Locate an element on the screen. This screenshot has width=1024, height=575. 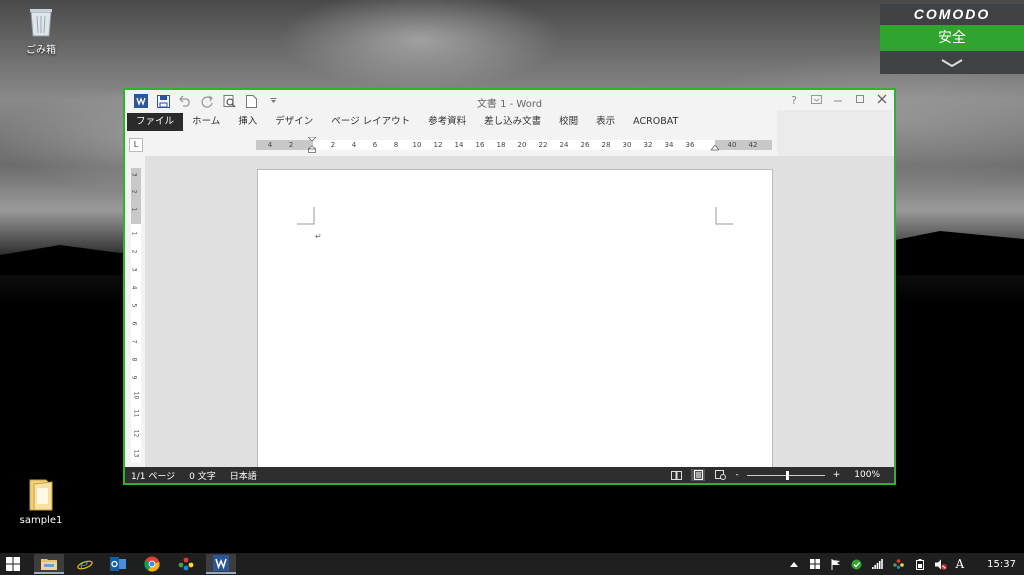
vertical-ruler-number: 3 is located at coordinates (134, 174).